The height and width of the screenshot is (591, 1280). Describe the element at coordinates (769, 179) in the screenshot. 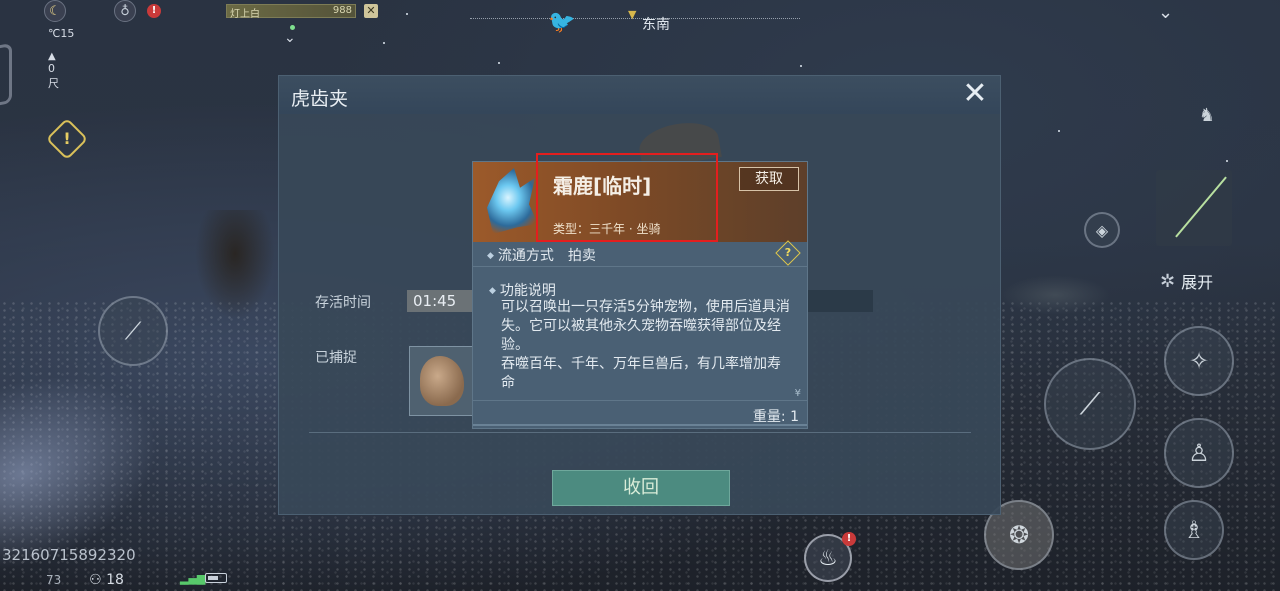

I see `obtain-button: 获取` at that location.